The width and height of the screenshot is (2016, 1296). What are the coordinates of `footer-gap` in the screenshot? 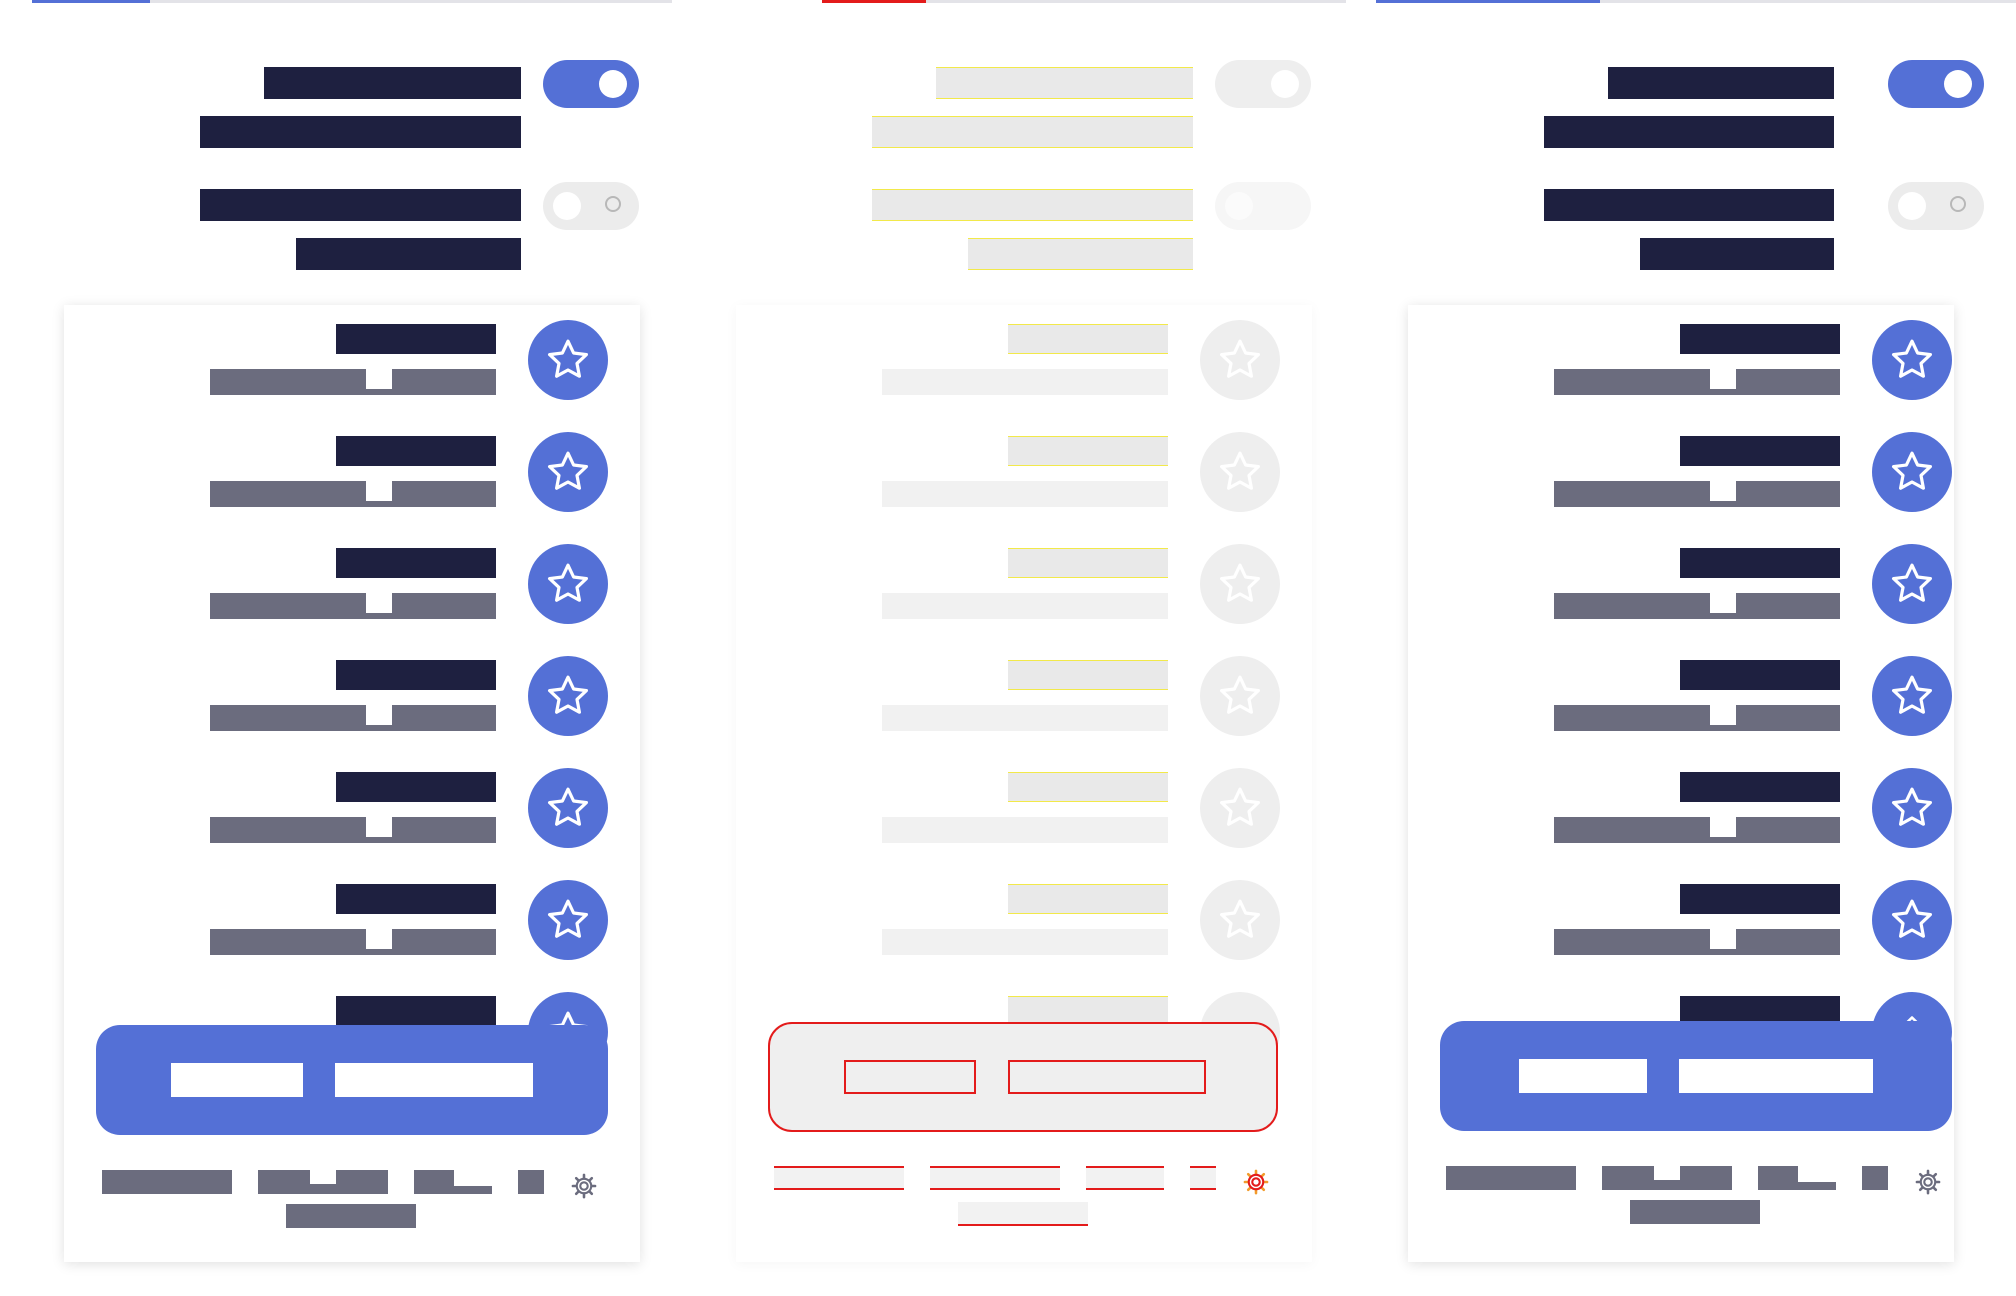 It's located at (473, 1178).